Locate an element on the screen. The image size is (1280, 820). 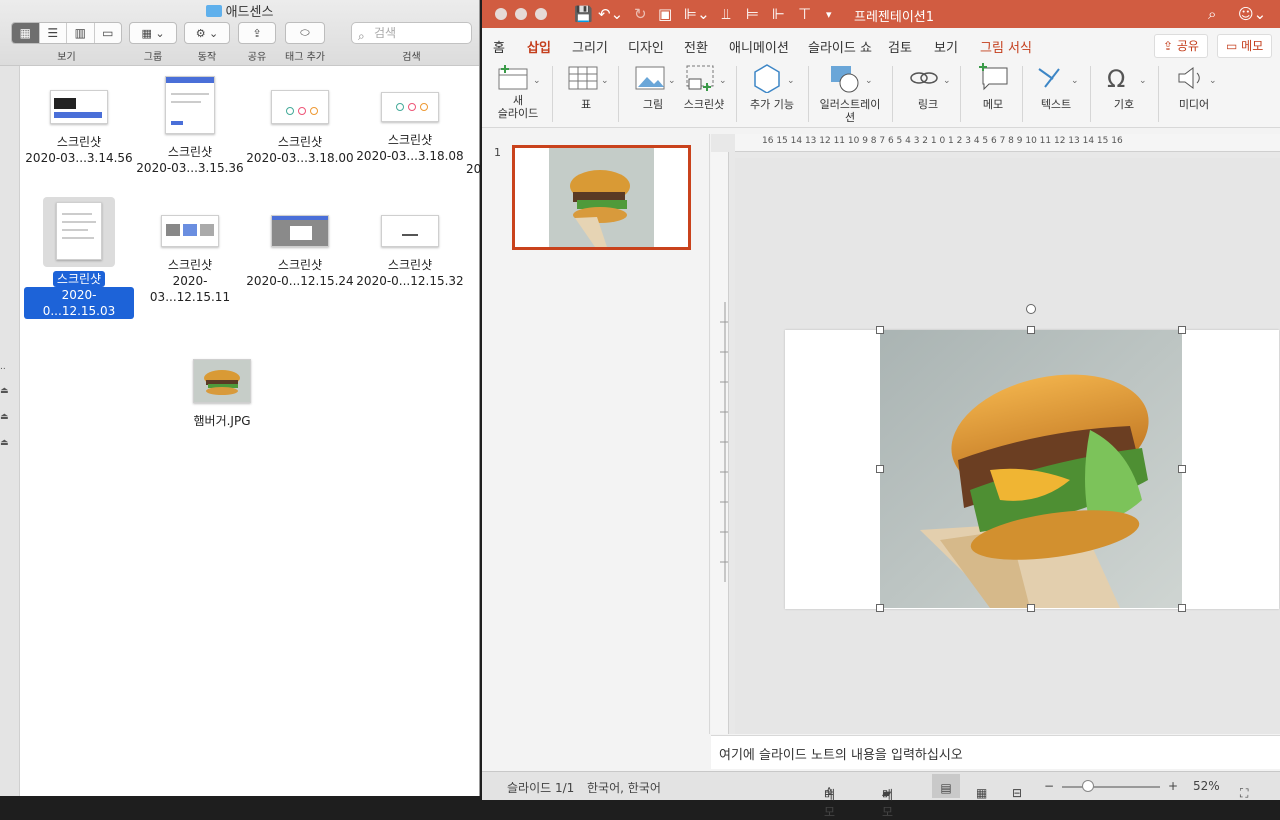
folder-icon is located at coordinates (213, 11).